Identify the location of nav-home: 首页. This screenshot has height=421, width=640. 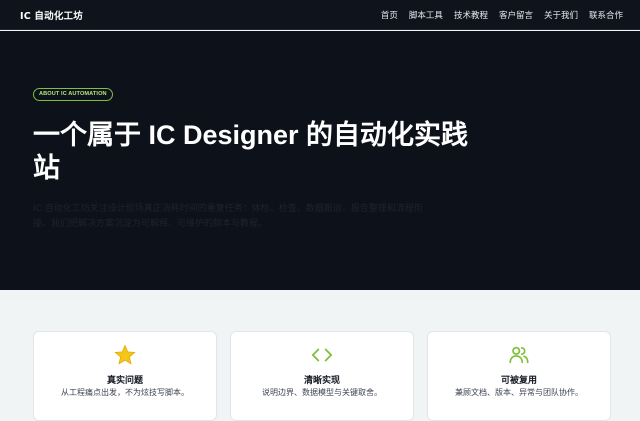
(389, 15).